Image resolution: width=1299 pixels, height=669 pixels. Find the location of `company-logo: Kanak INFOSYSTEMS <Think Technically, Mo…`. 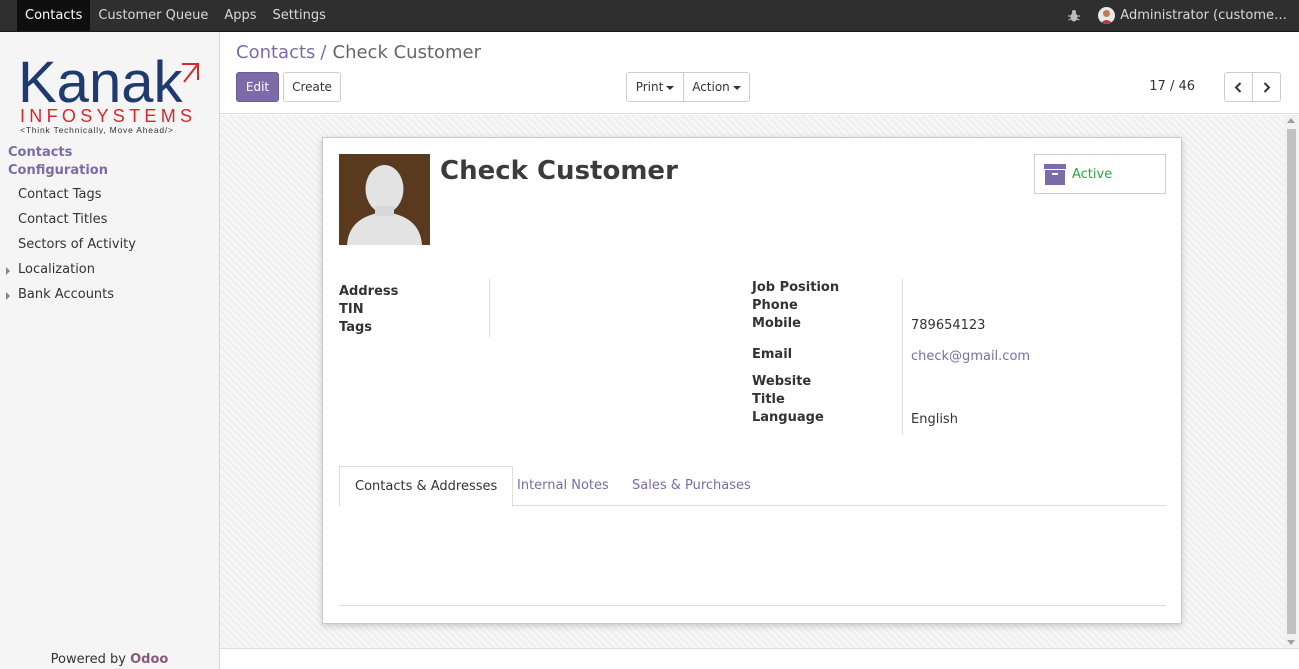

company-logo: Kanak INFOSYSTEMS <Think Technically, Mo… is located at coordinates (108, 92).